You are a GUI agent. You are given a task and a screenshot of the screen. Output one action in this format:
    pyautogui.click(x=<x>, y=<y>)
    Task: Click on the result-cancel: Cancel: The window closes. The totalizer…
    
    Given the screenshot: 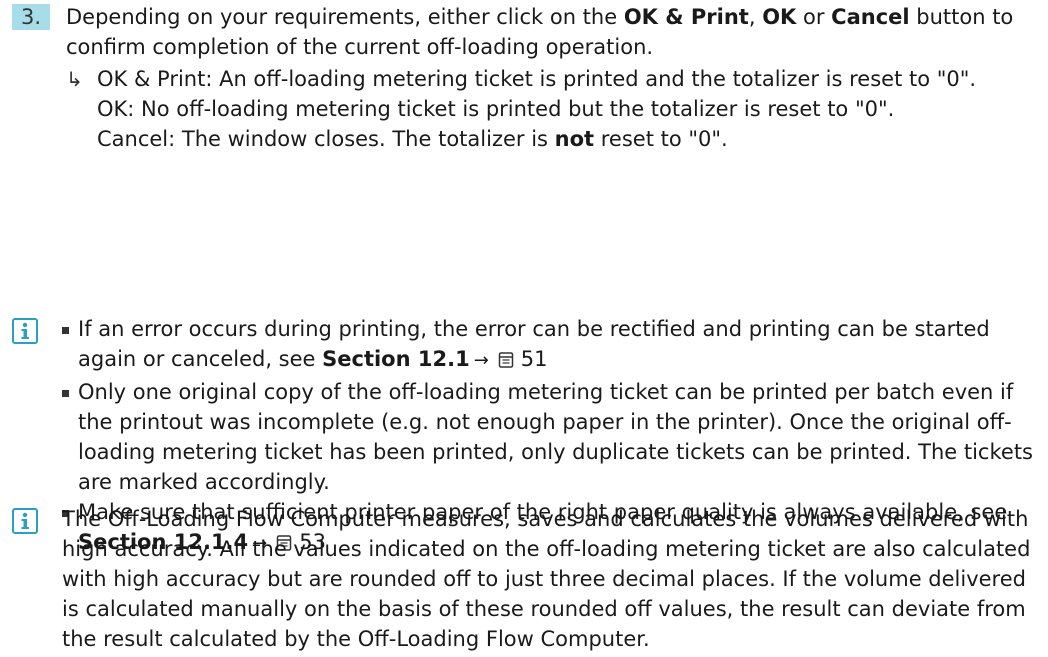 What is the action you would take?
    pyautogui.click(x=412, y=139)
    